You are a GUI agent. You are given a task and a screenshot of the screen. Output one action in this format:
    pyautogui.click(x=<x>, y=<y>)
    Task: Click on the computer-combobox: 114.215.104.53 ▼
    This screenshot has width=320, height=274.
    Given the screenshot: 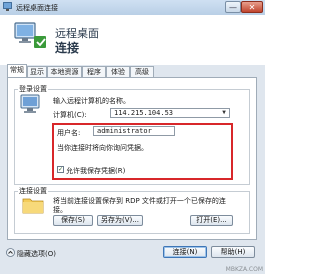 What is the action you would take?
    pyautogui.click(x=170, y=113)
    